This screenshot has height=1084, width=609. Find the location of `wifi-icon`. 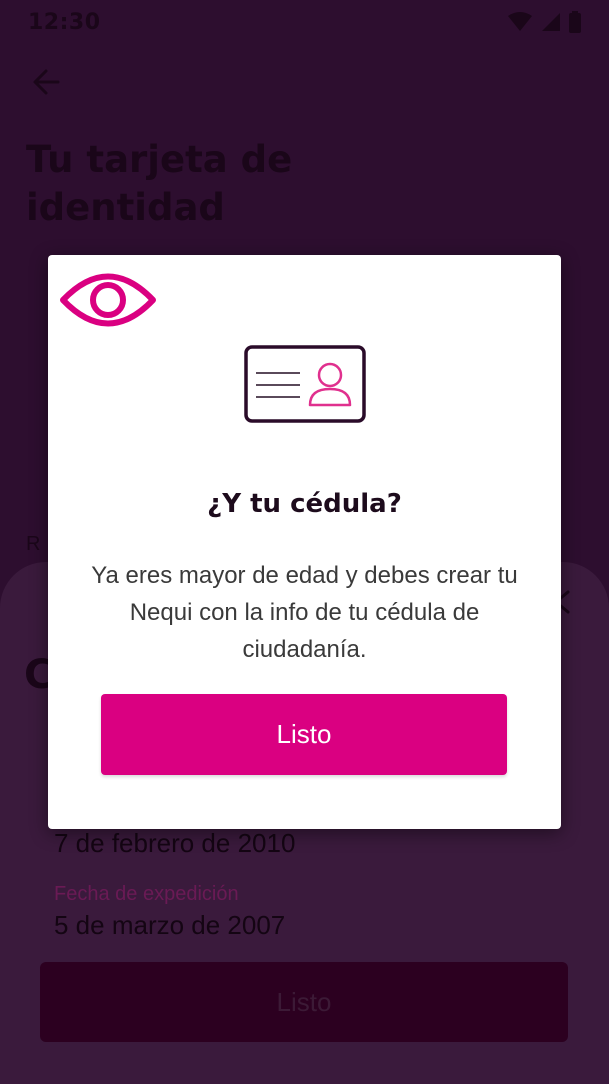

wifi-icon is located at coordinates (520, 21).